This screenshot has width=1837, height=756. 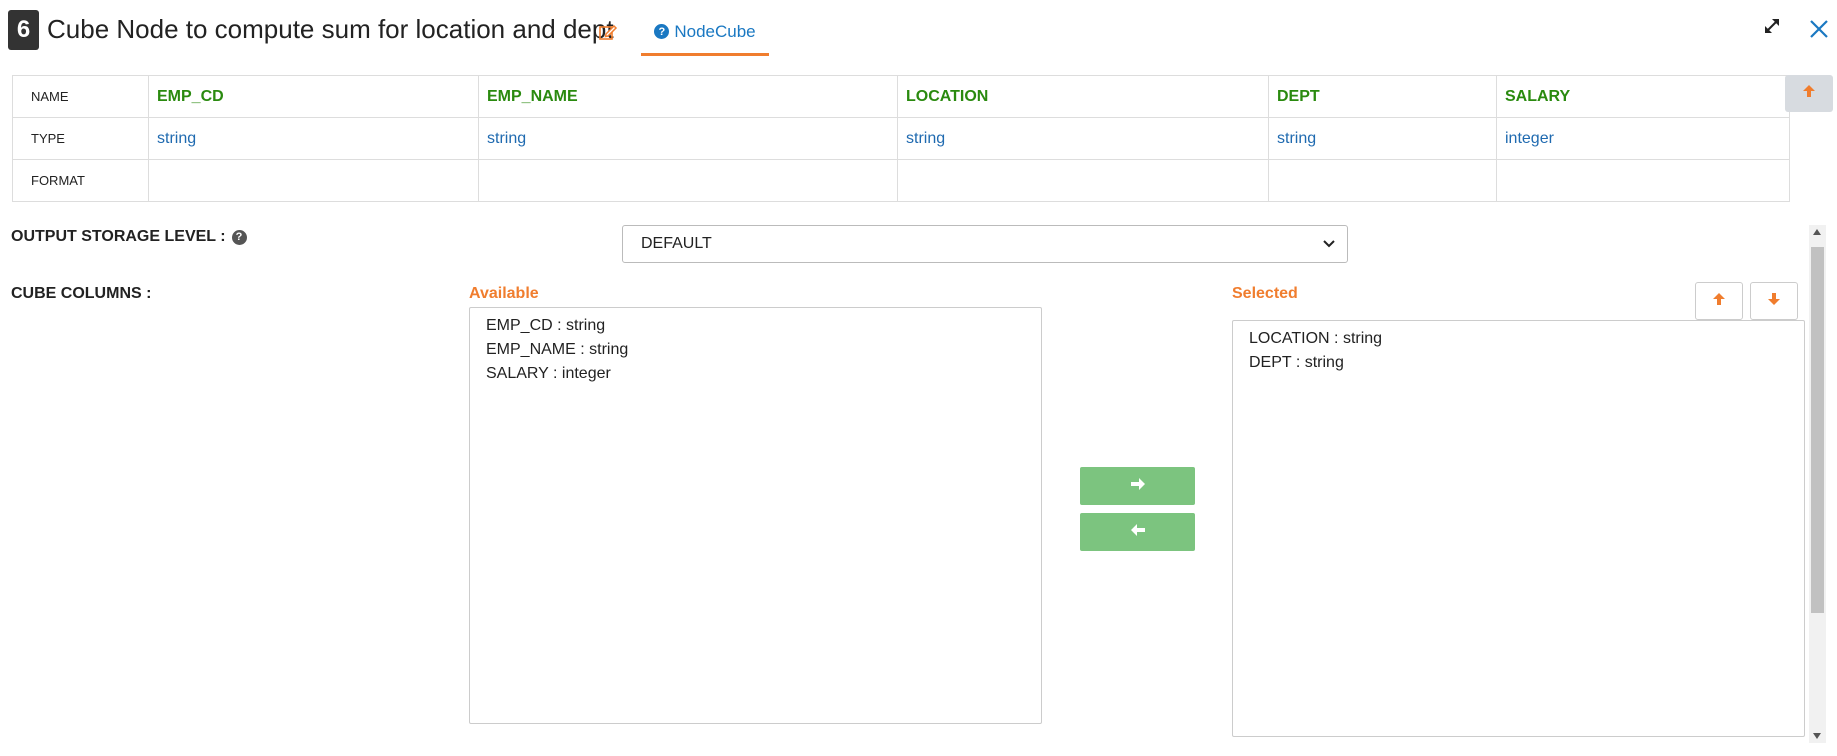 I want to click on list-item: SALARY : integer, so click(x=755, y=374).